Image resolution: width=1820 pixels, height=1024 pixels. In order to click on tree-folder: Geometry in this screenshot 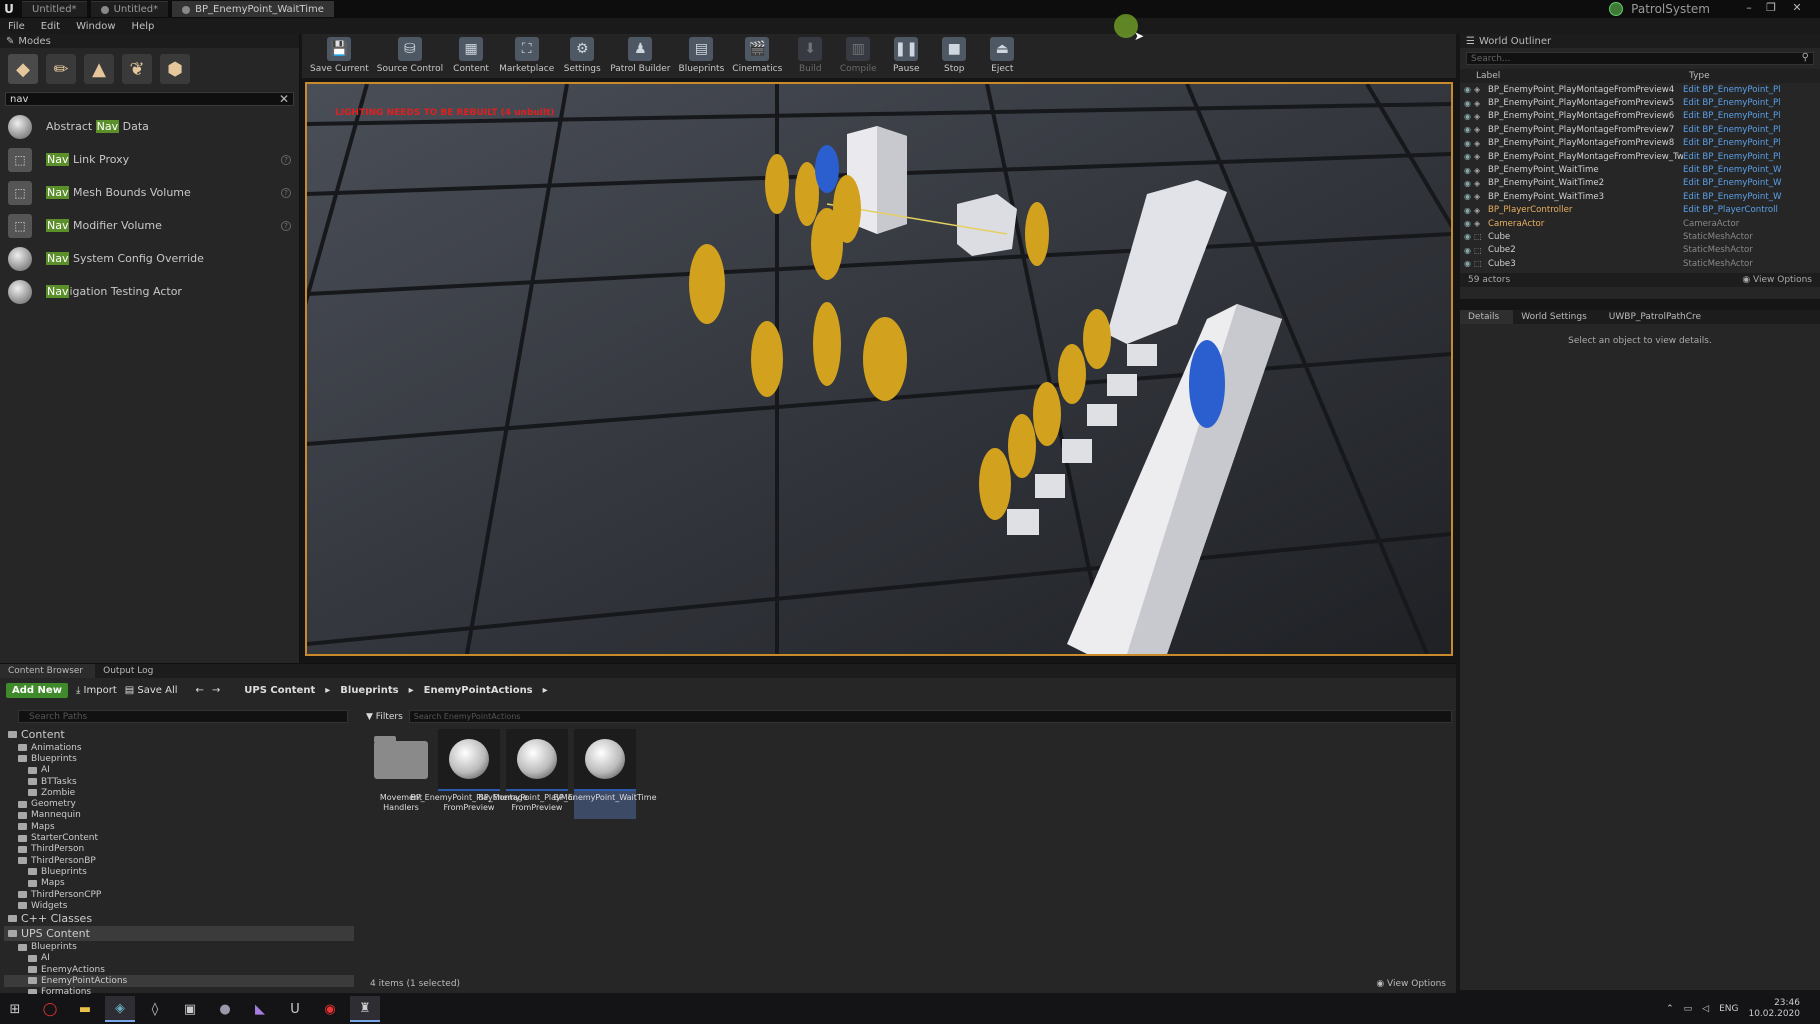, I will do `click(179, 803)`.